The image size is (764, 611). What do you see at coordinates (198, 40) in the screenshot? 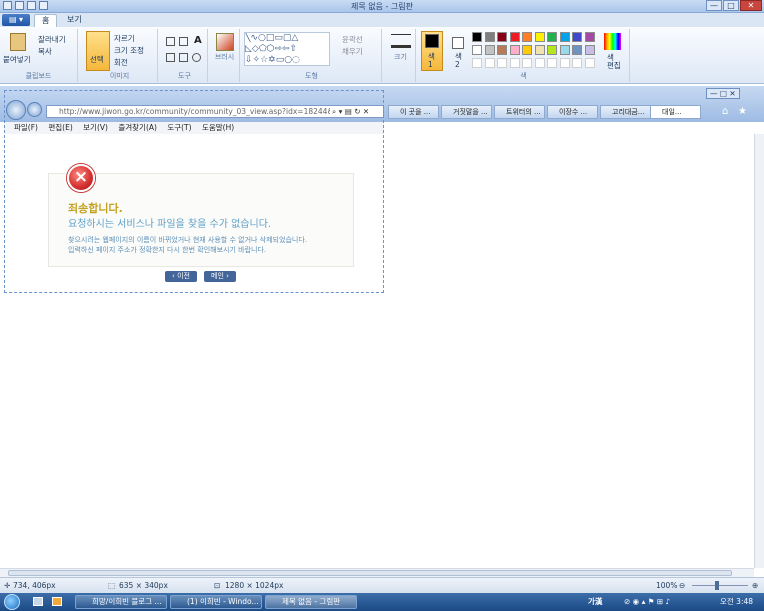
I see `text-tool-icon: A` at bounding box center [198, 40].